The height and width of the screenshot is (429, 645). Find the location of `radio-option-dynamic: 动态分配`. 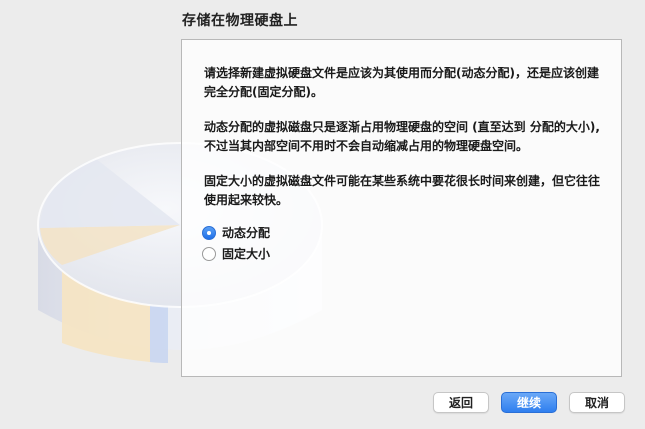

radio-option-dynamic: 动态分配 is located at coordinates (236, 232).